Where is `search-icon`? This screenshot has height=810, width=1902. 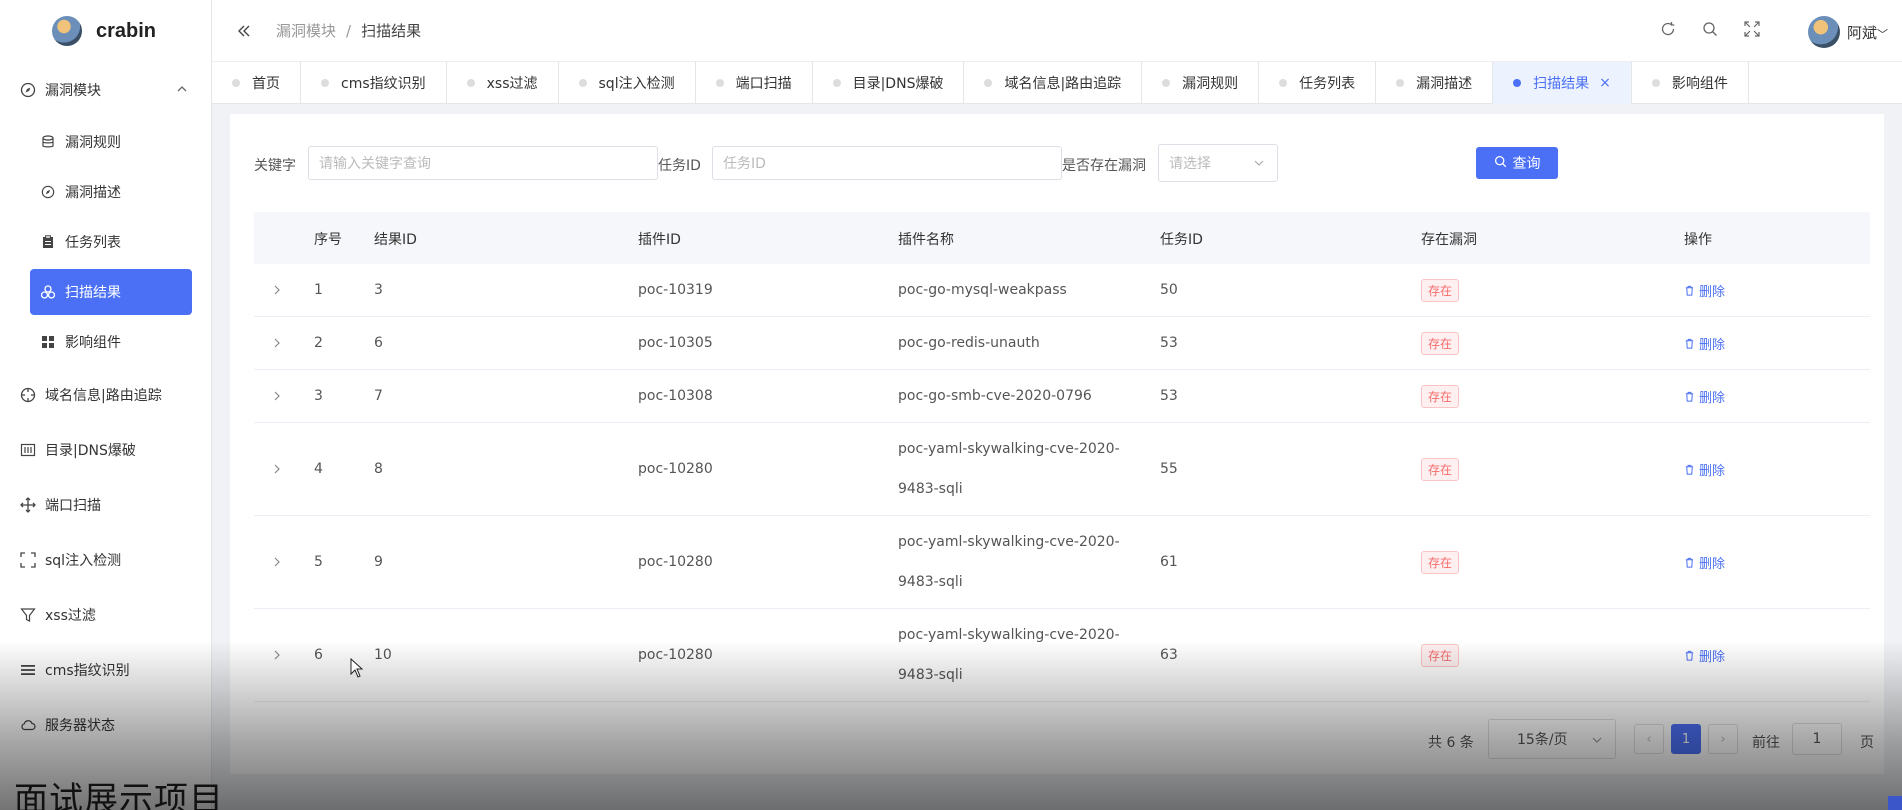 search-icon is located at coordinates (1711, 30).